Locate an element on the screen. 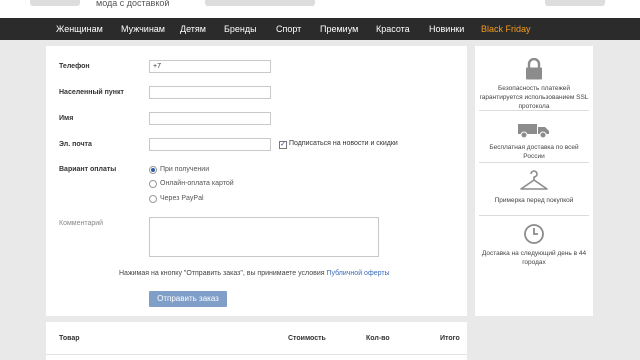 The width and height of the screenshot is (640, 360). header-account-fragment is located at coordinates (575, 3).